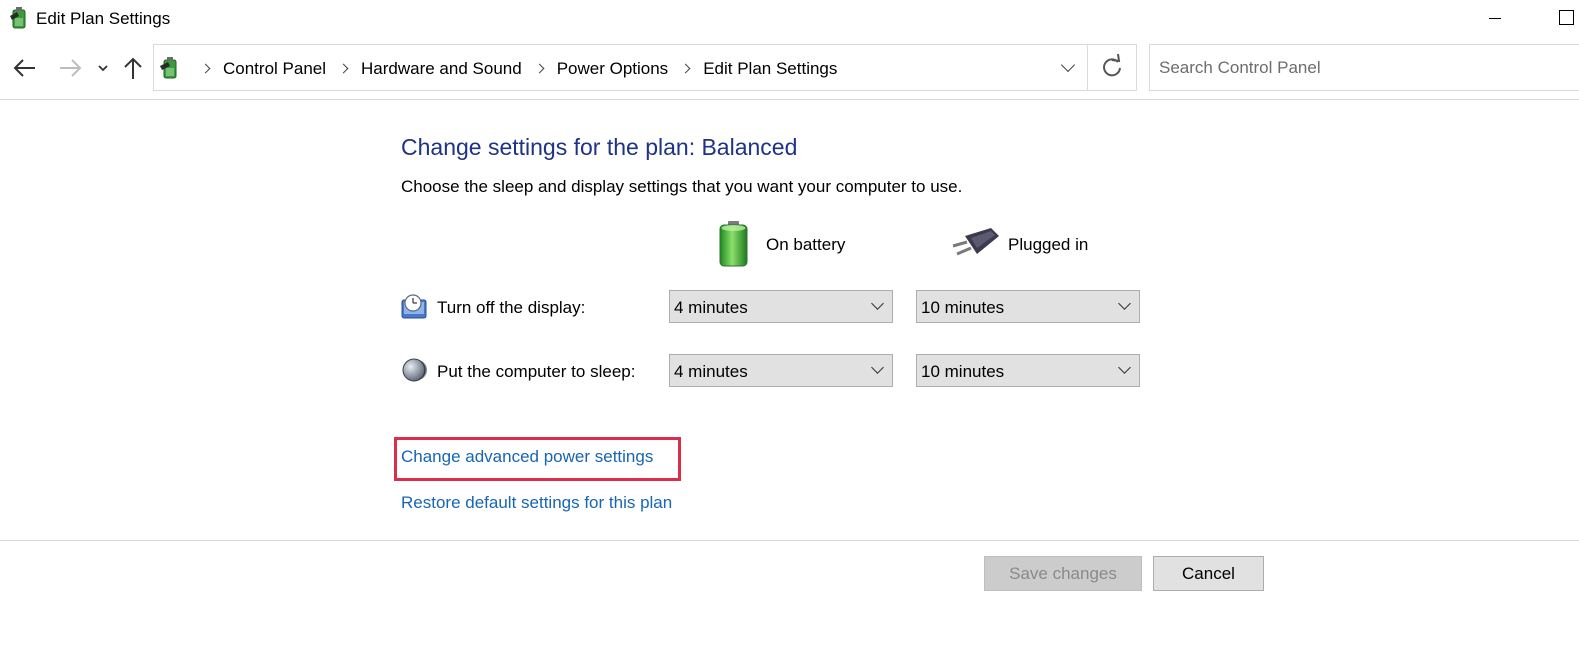 The image size is (1579, 646). What do you see at coordinates (170, 67) in the screenshot?
I see `control-panel-icon` at bounding box center [170, 67].